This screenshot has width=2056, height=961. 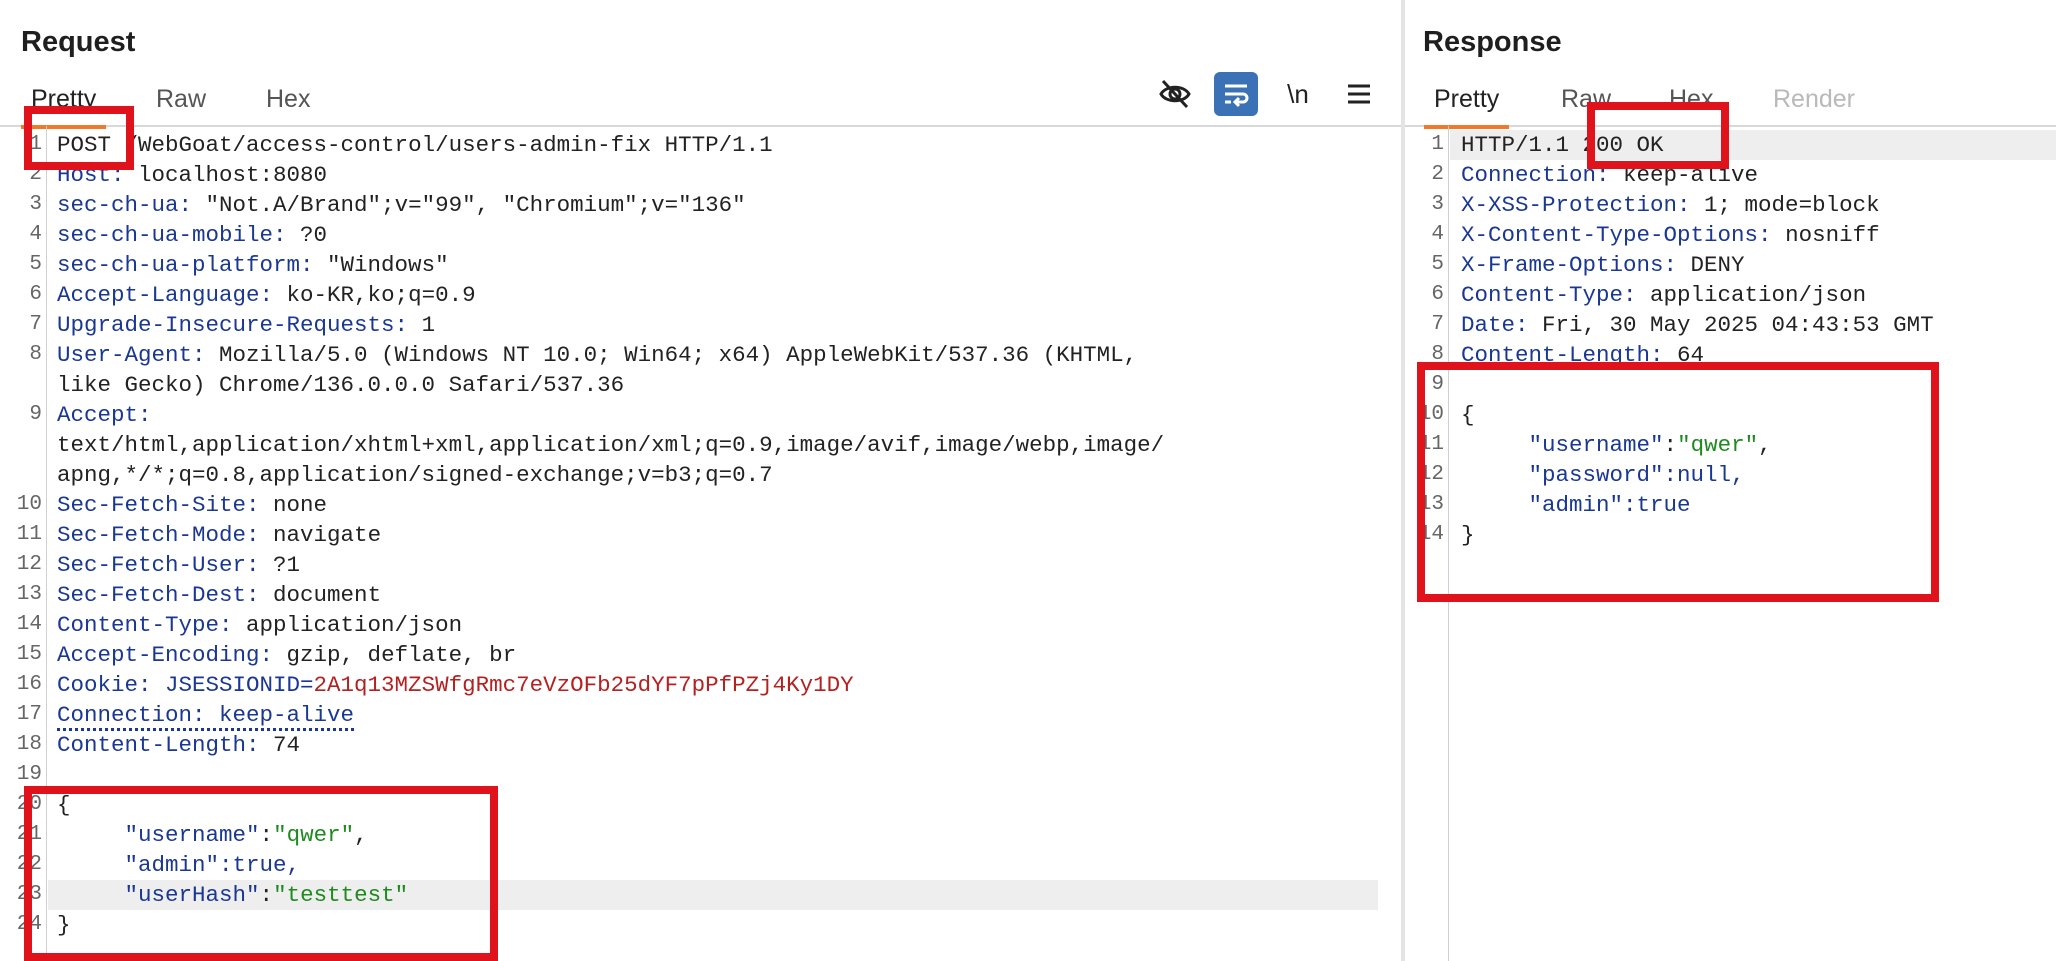 What do you see at coordinates (226, 175) in the screenshot?
I see `code-token: localhost:8080` at bounding box center [226, 175].